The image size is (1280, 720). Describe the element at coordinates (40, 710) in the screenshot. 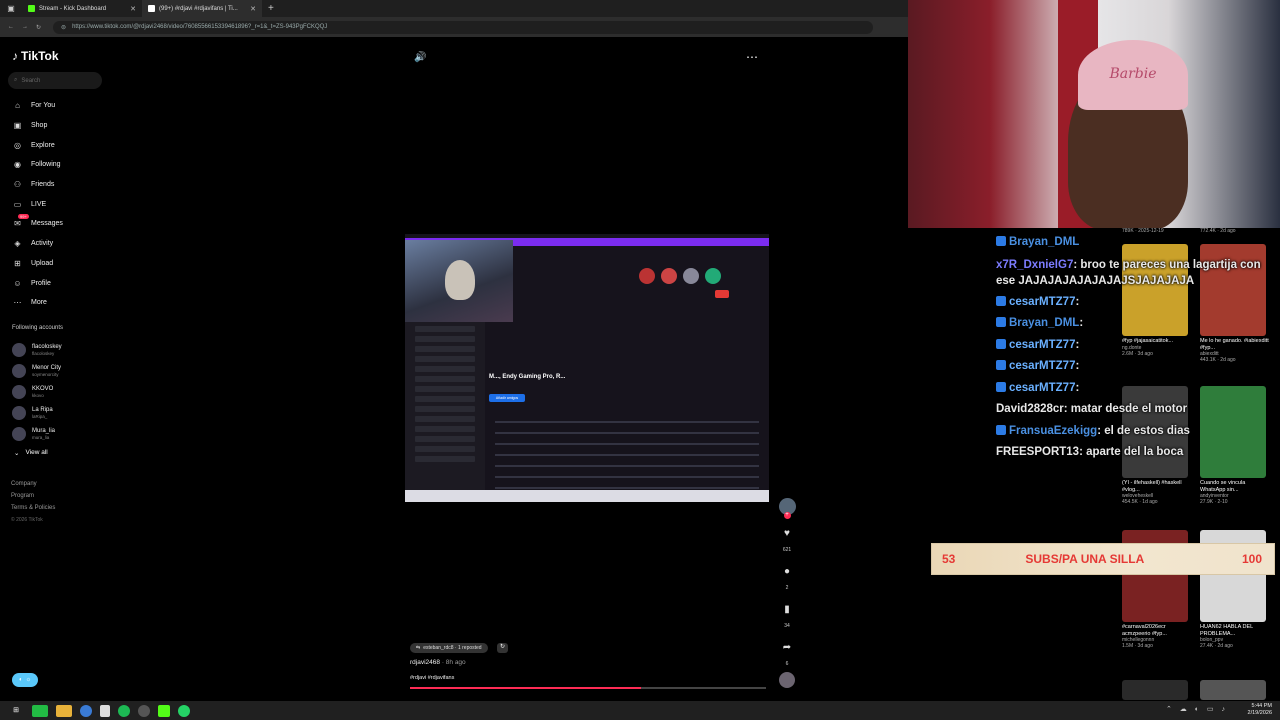

I see `terminal-icon` at that location.